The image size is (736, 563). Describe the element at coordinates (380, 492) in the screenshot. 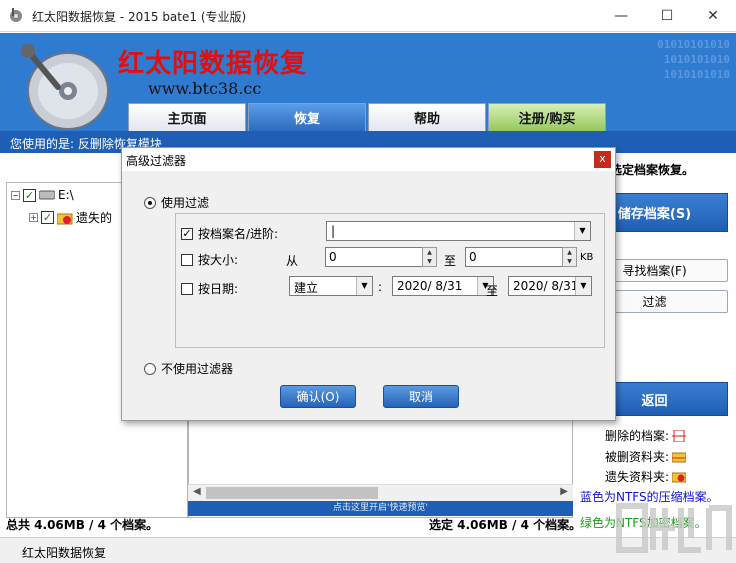

I see `horizontal-scrollbar: ◀ ▶` at that location.